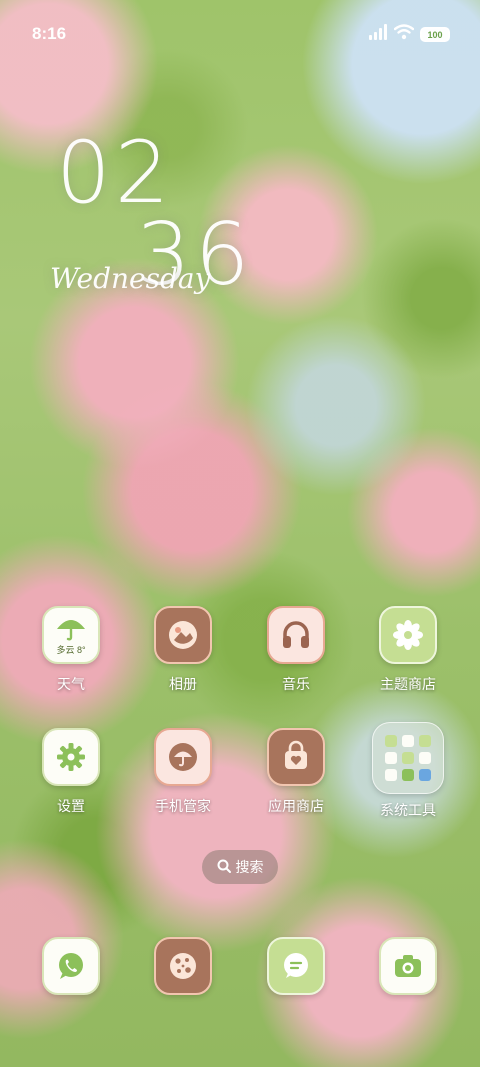  I want to click on app-label: 应用商店, so click(296, 806).